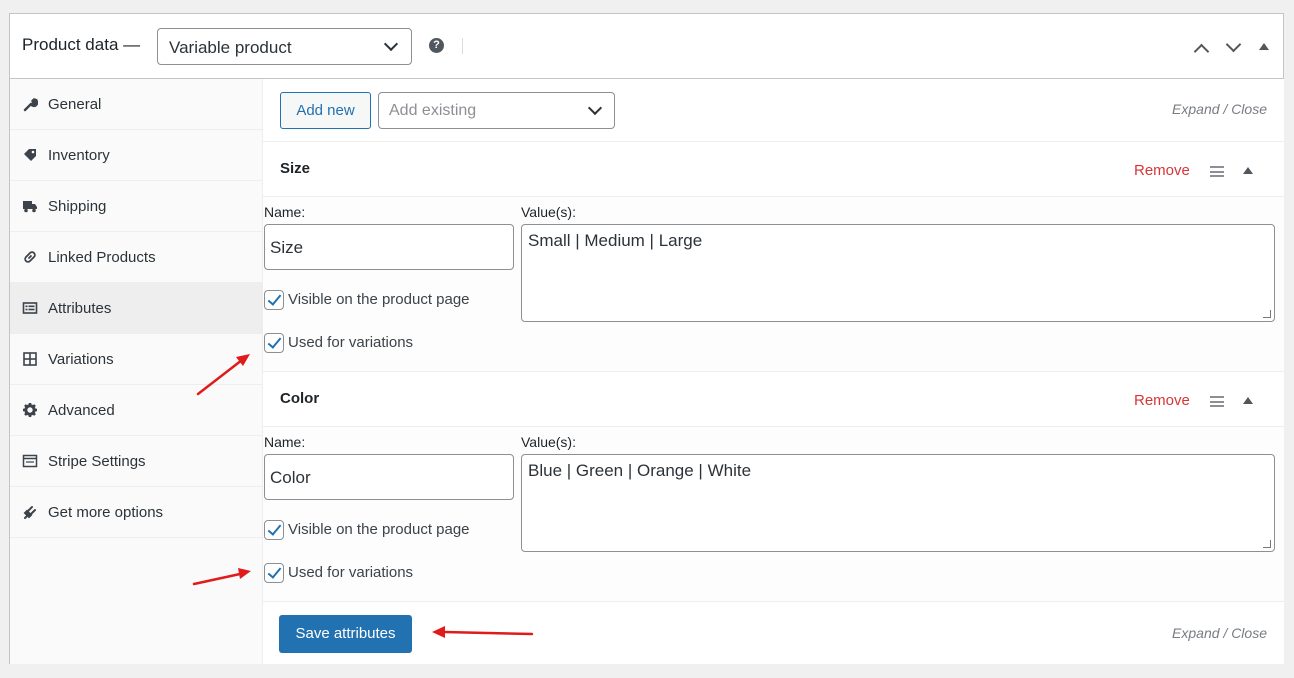  What do you see at coordinates (363, 496) in the screenshot?
I see `annotation-arrows` at bounding box center [363, 496].